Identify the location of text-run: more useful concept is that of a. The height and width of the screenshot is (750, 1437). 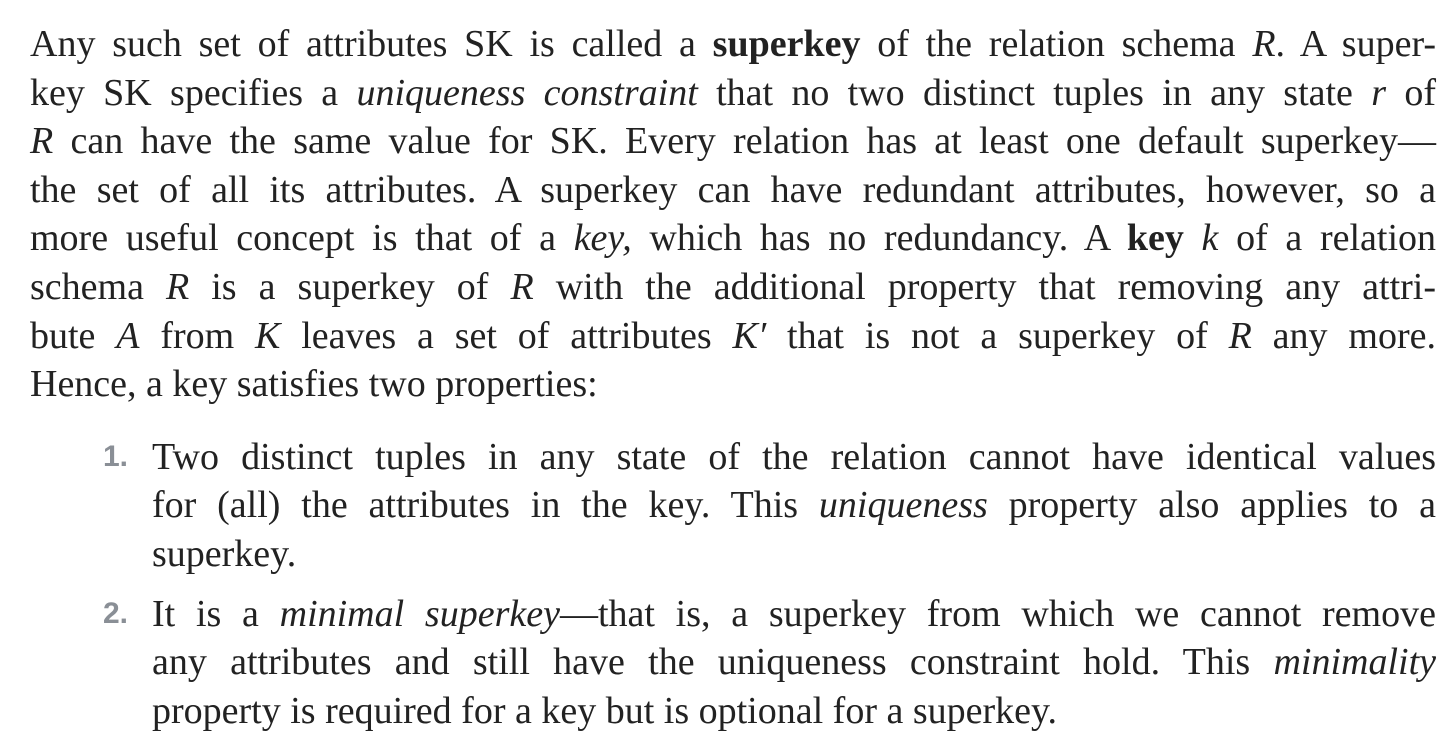
(302, 238).